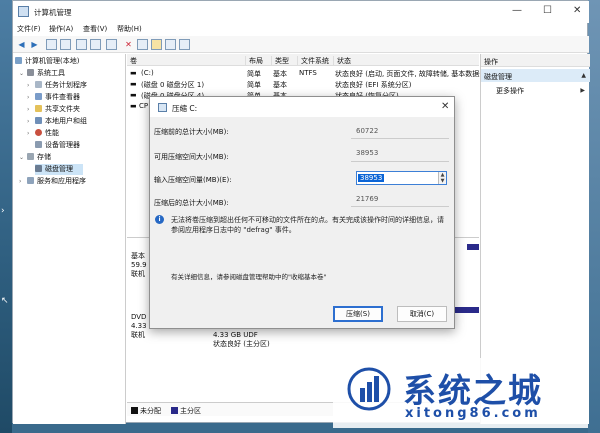  I want to click on menu-file: 文件(F), so click(29, 29).